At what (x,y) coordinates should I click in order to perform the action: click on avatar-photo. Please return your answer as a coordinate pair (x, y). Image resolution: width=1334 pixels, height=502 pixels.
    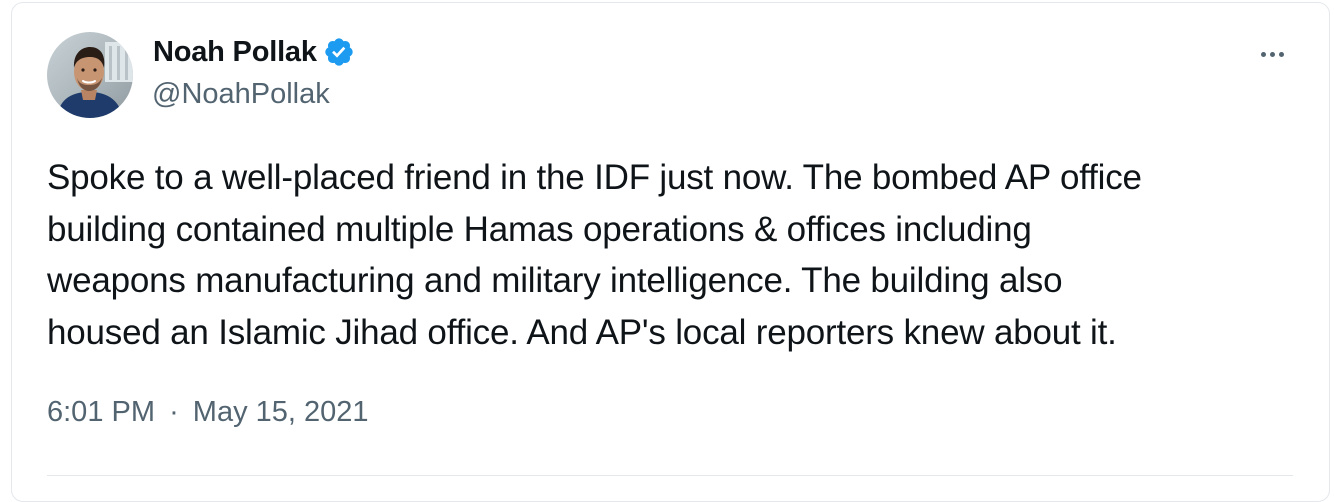
    Looking at the image, I should click on (90, 75).